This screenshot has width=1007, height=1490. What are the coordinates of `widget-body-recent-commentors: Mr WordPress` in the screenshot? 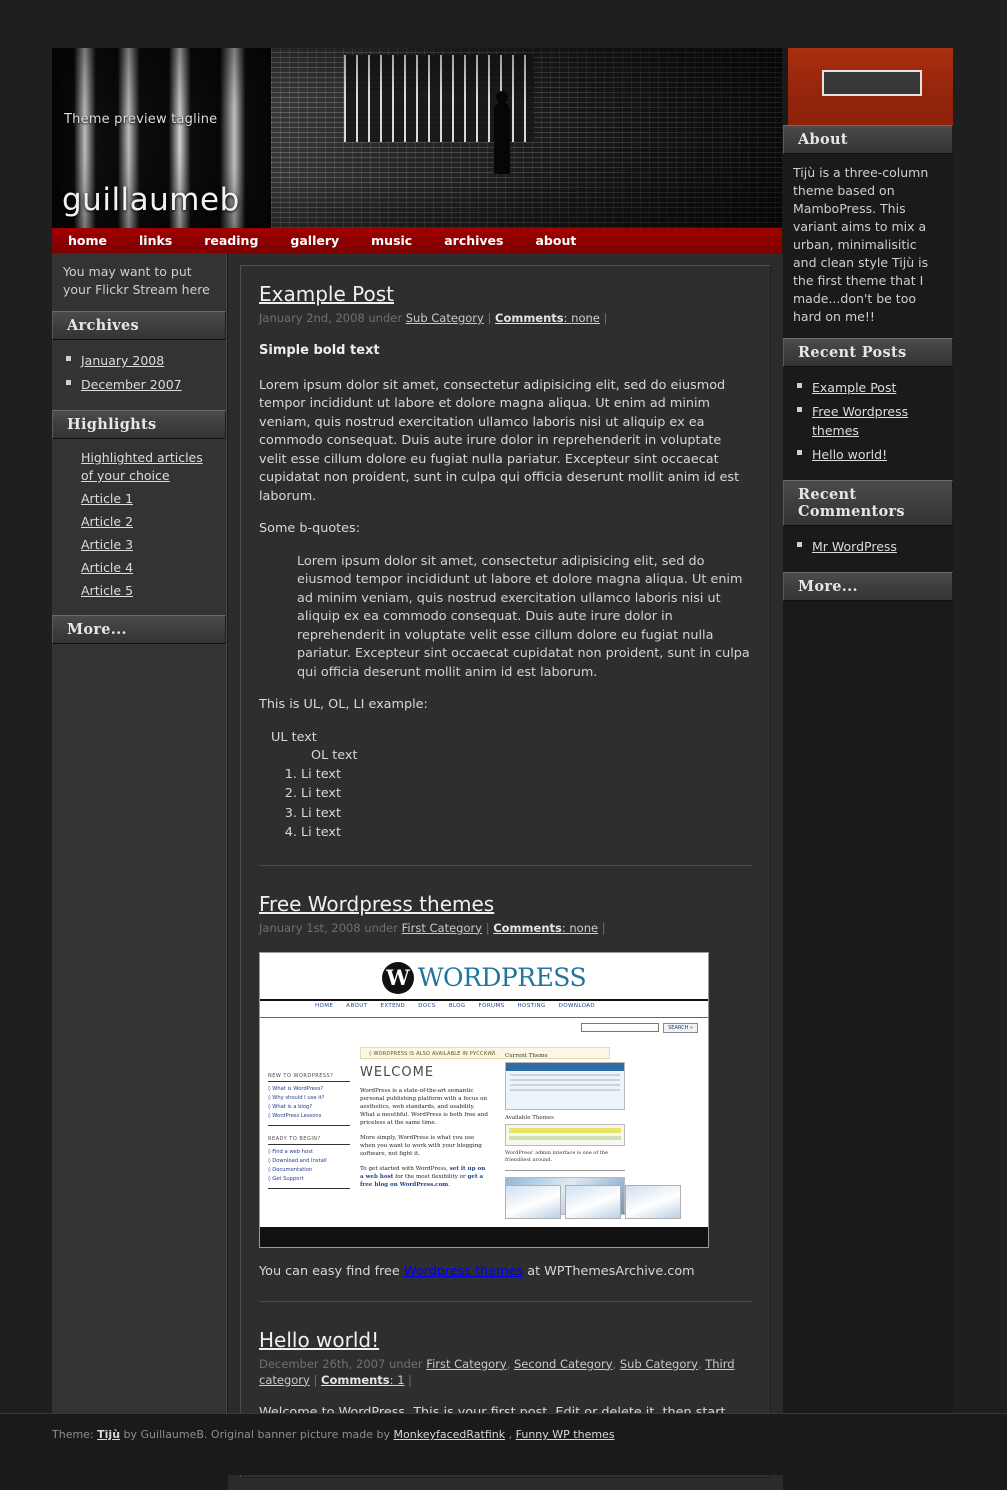 It's located at (868, 549).